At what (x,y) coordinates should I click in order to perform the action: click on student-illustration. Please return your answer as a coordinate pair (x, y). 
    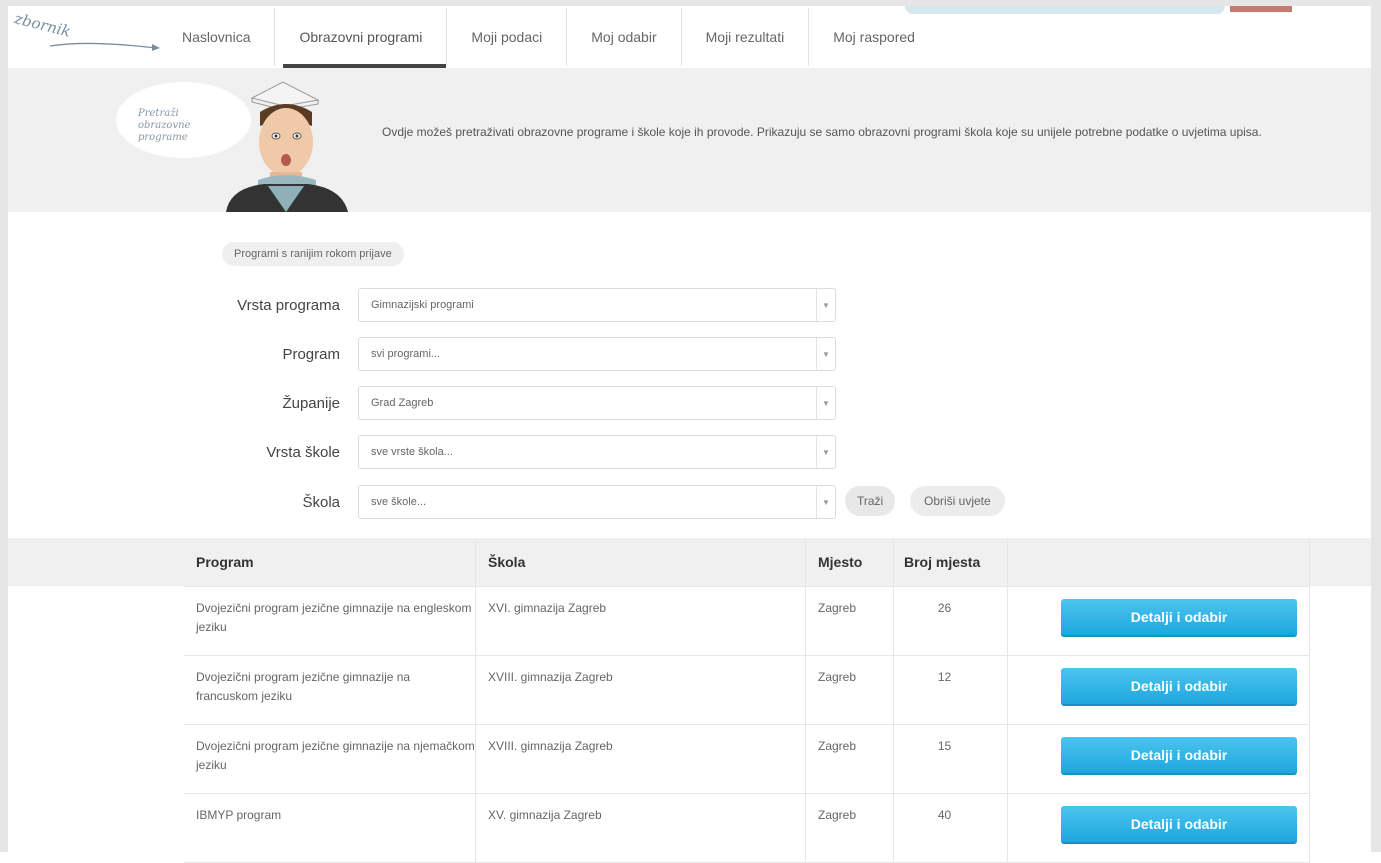
    Looking at the image, I should click on (287, 146).